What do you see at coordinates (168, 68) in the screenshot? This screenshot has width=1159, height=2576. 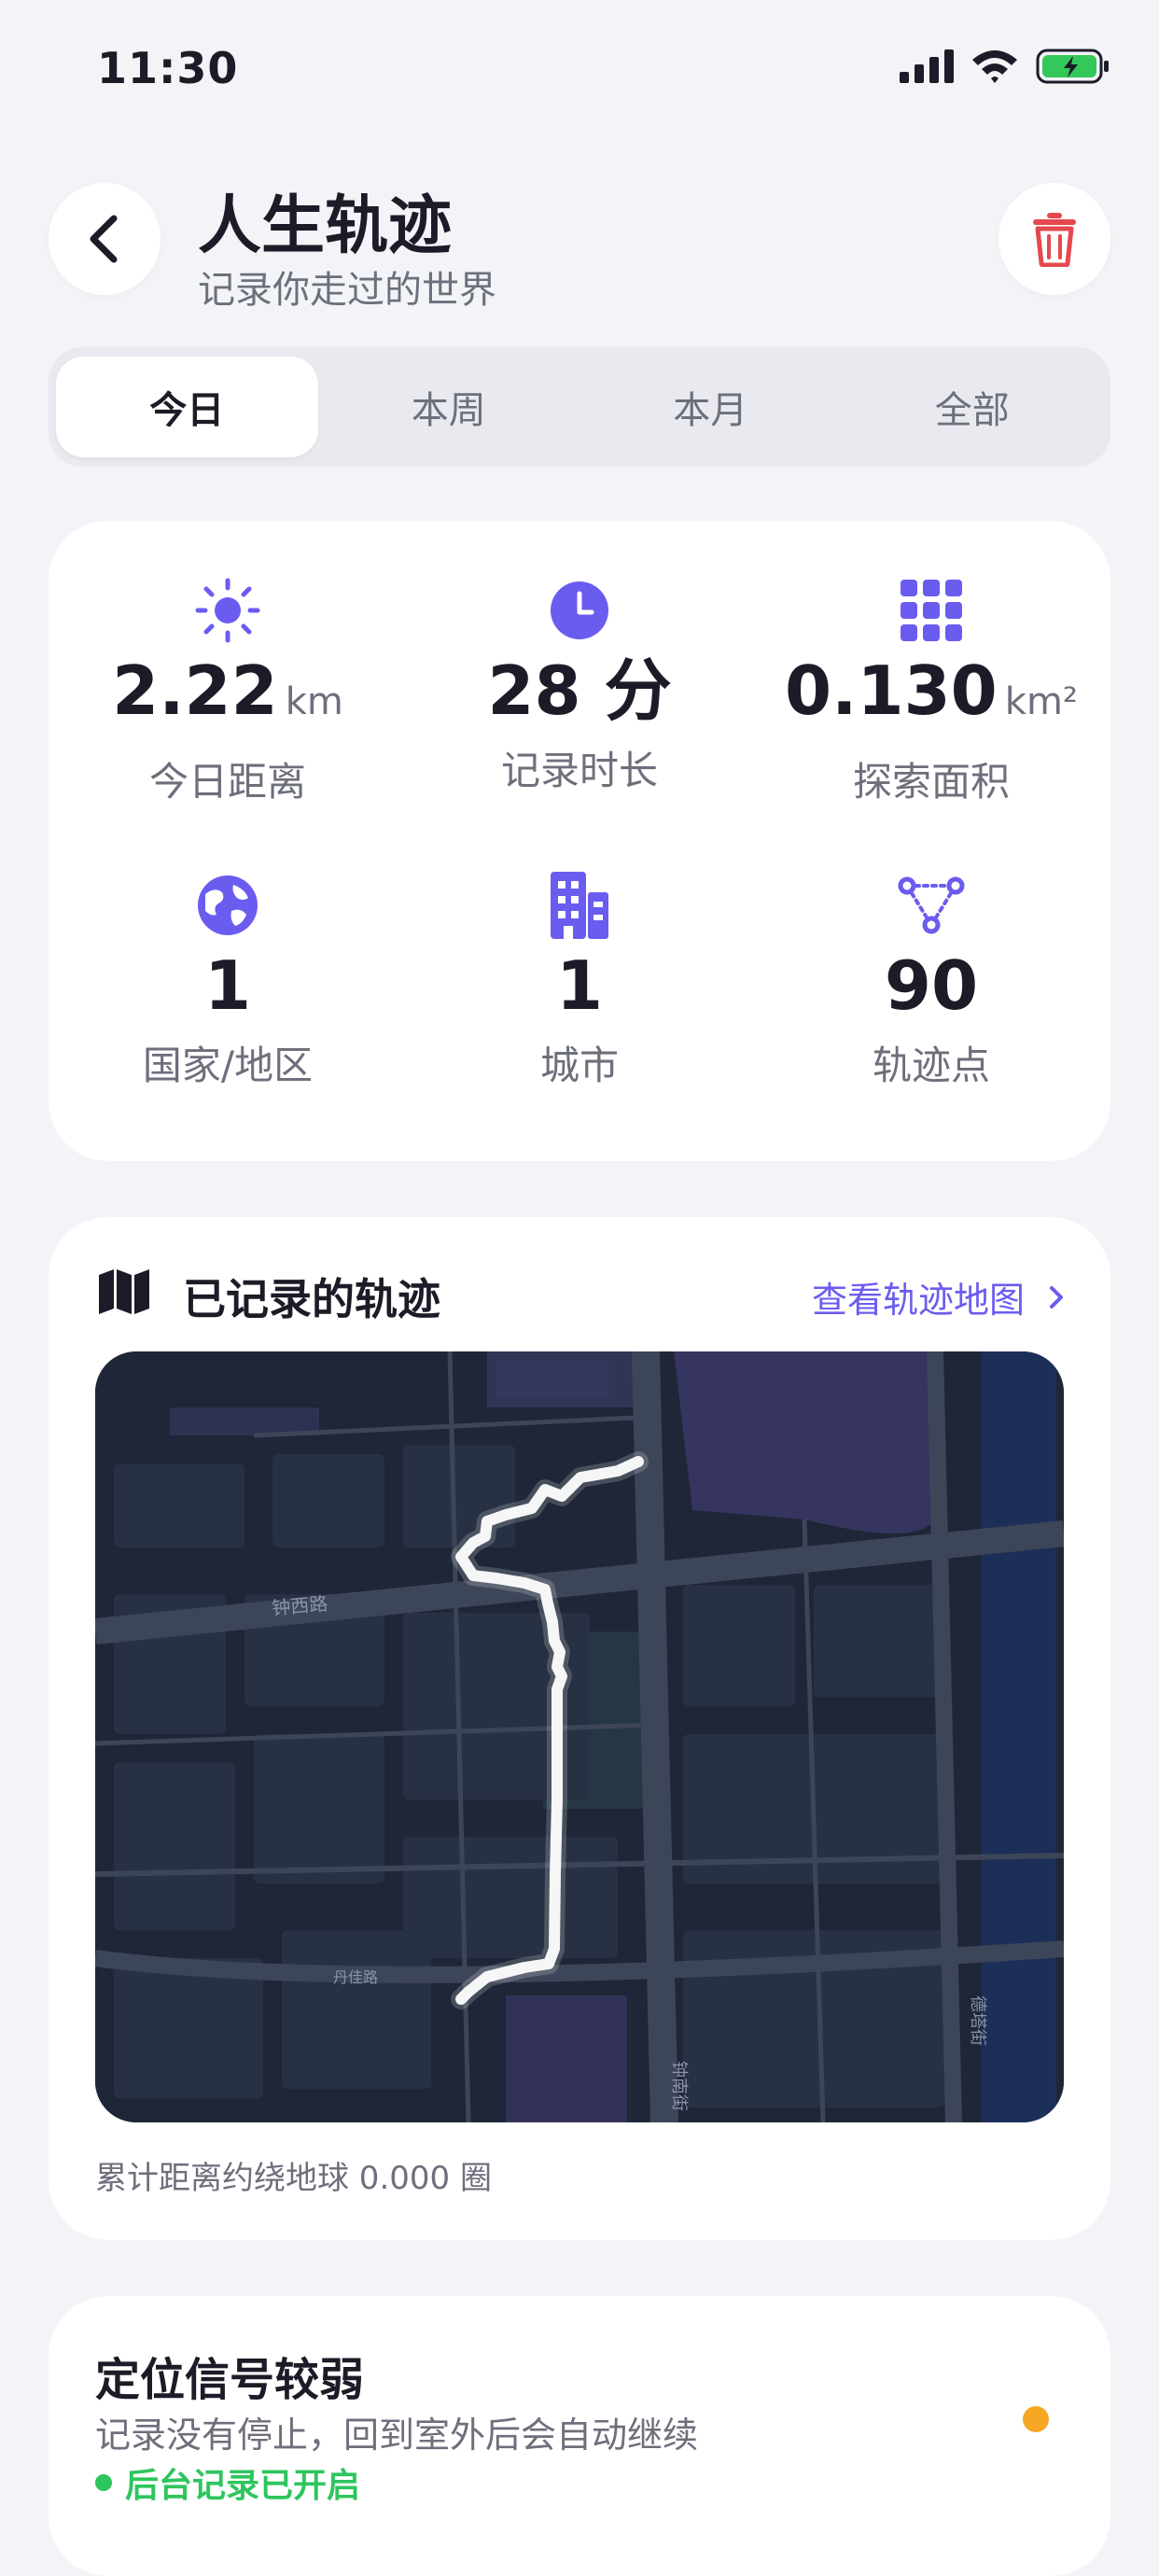 I see `status-time: 11:30` at bounding box center [168, 68].